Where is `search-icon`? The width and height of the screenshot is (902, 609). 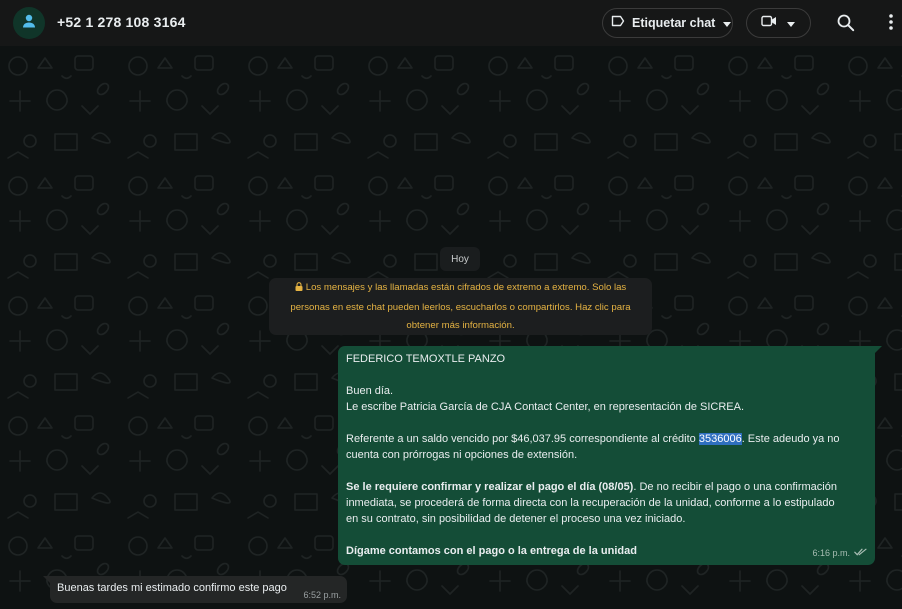
search-icon is located at coordinates (846, 23).